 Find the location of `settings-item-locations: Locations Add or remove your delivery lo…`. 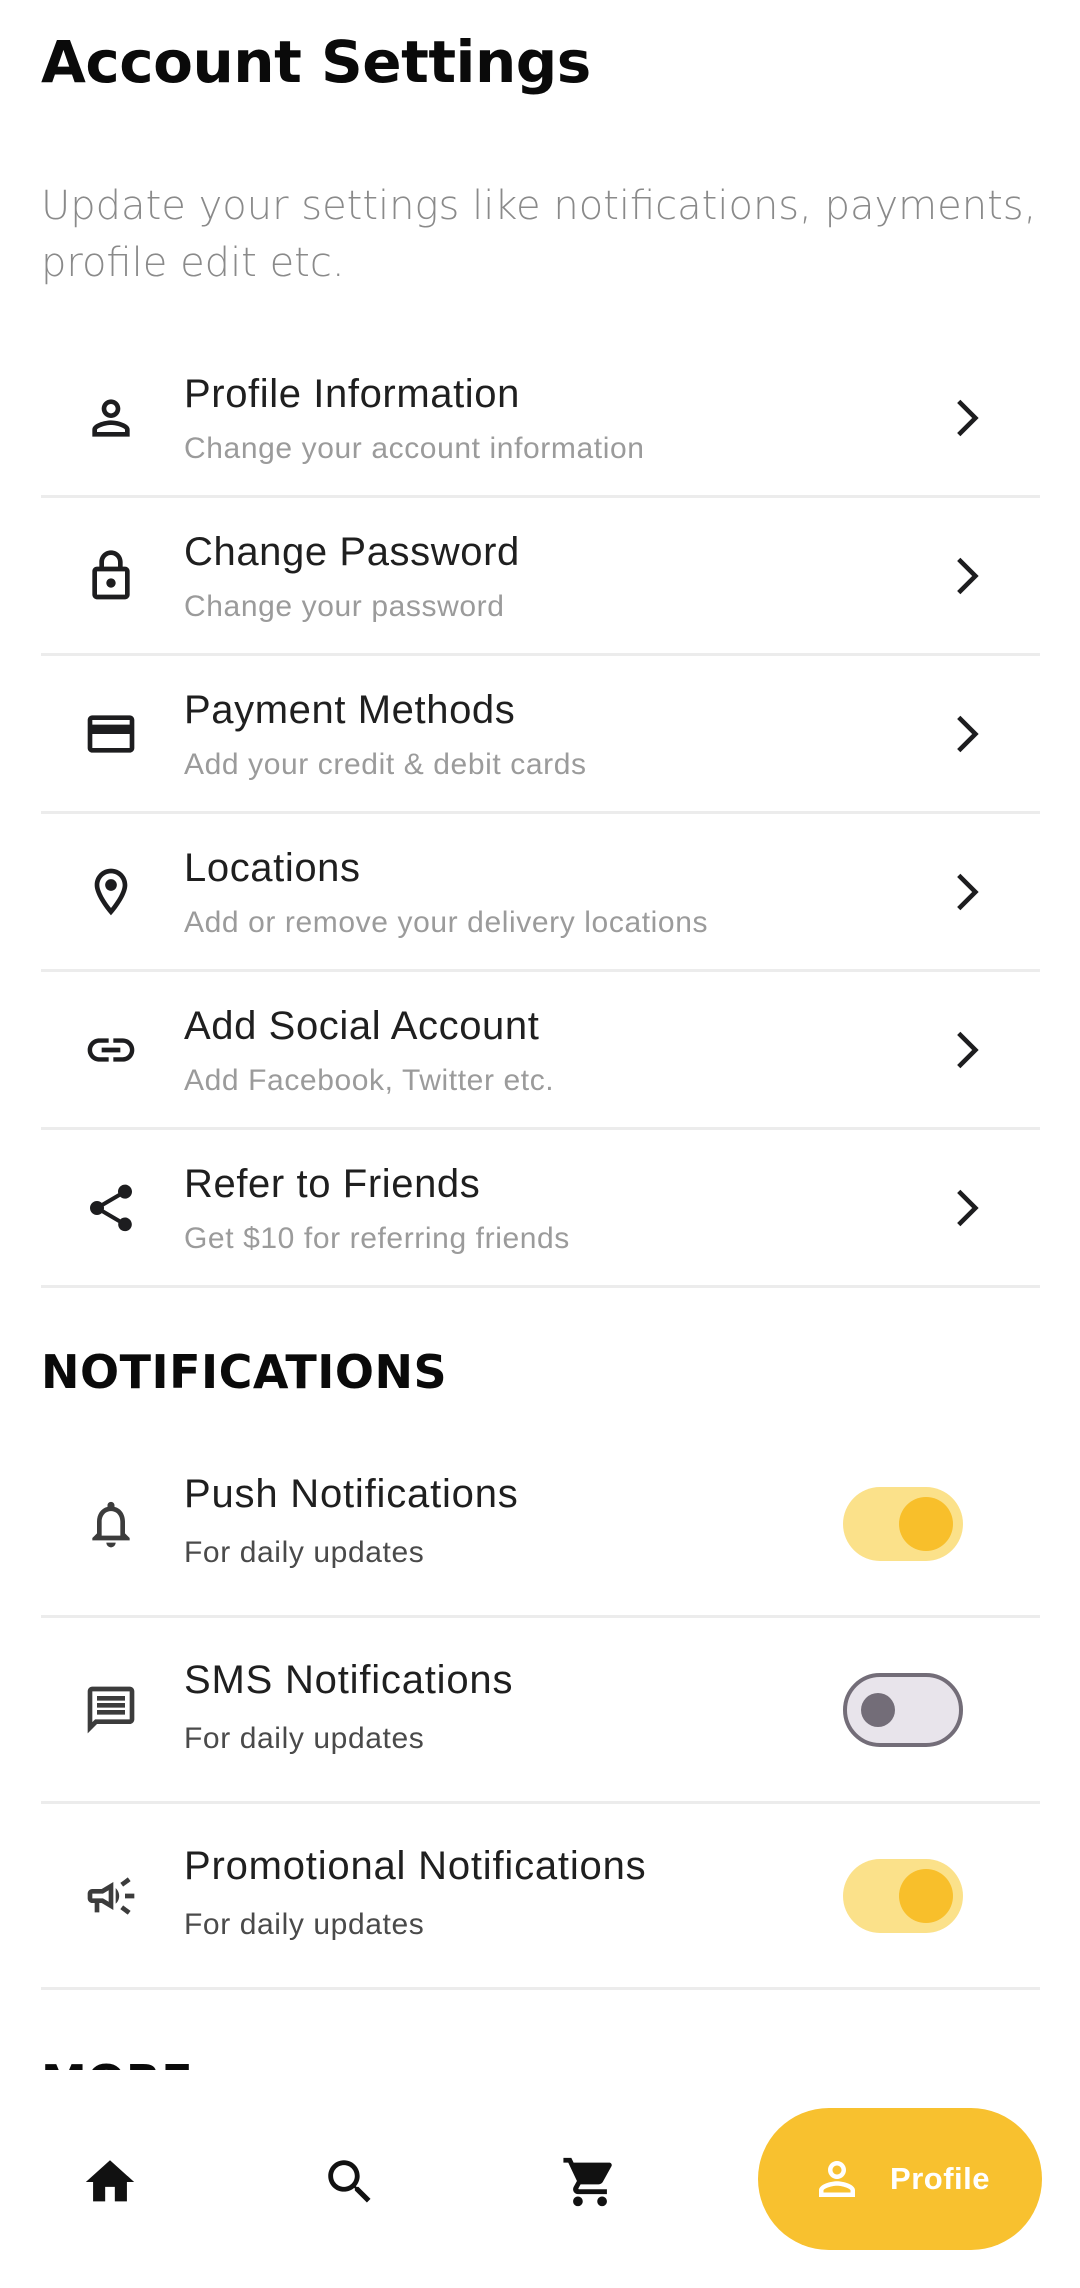

settings-item-locations: Locations Add or remove your delivery lo… is located at coordinates (540, 893).